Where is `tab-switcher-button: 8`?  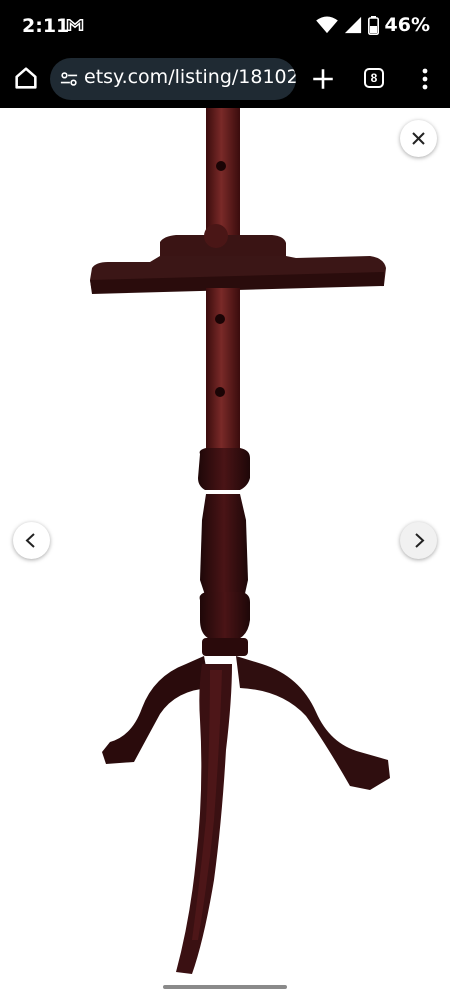
tab-switcher-button: 8 is located at coordinates (374, 78).